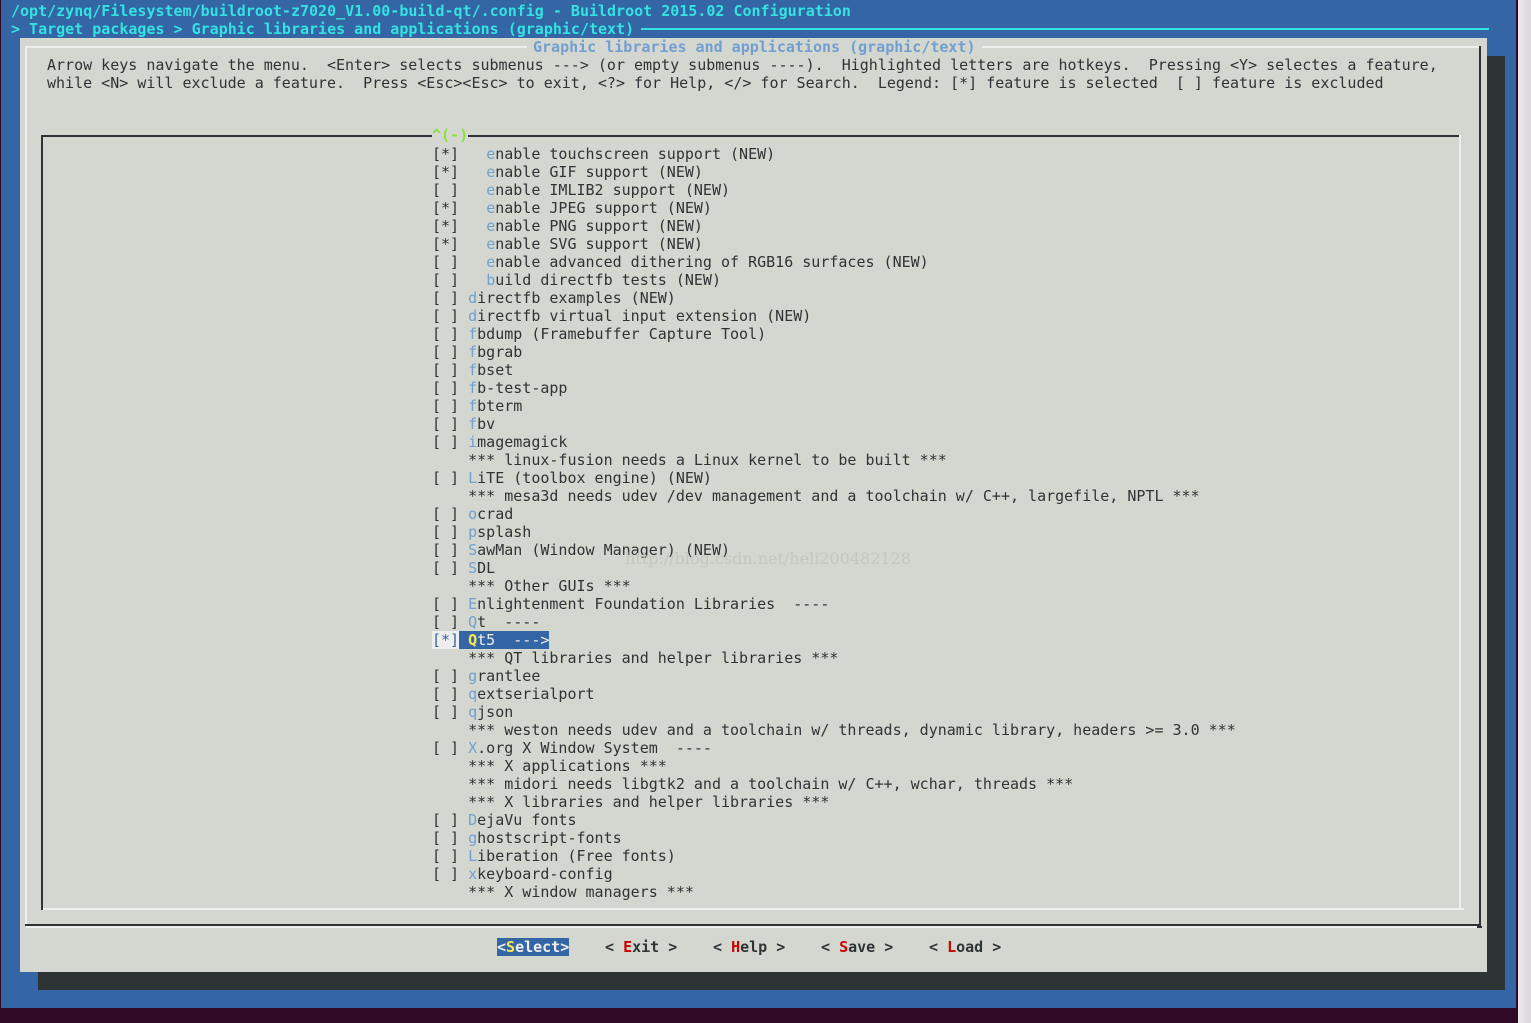 The image size is (1531, 1023). What do you see at coordinates (834, 280) in the screenshot?
I see `menu-item: [ ] build directfb tests (NEW)` at bounding box center [834, 280].